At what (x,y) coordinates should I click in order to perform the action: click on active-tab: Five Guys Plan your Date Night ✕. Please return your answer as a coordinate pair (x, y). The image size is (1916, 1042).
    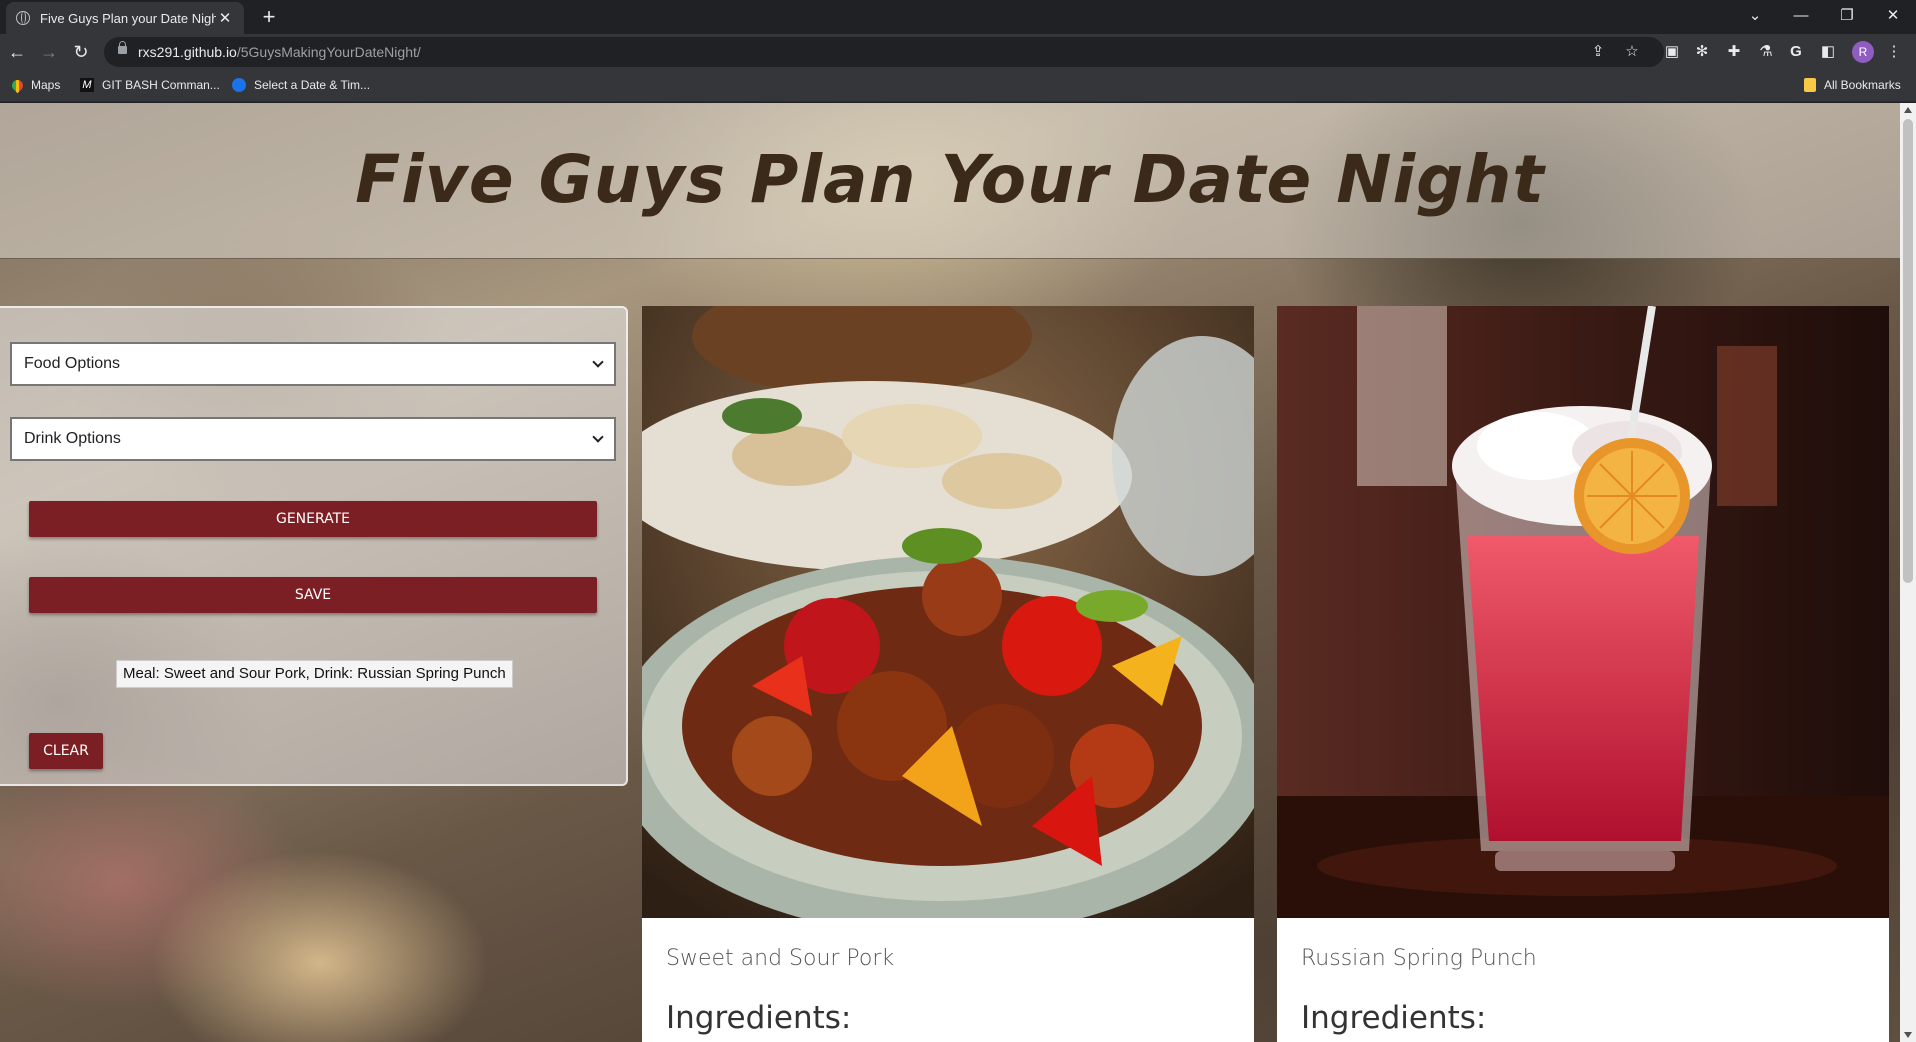
    Looking at the image, I should click on (125, 18).